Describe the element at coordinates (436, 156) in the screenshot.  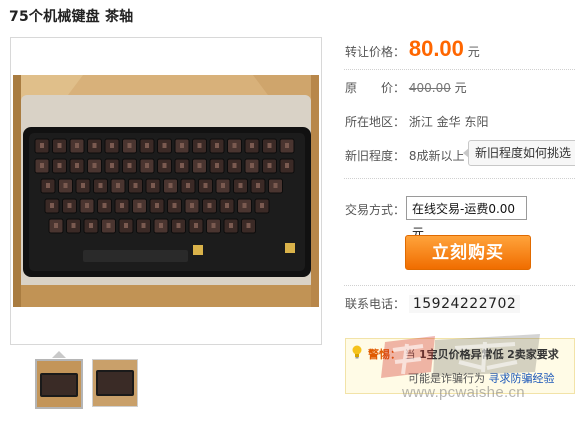
I see `condition-value: 8成新以上` at that location.